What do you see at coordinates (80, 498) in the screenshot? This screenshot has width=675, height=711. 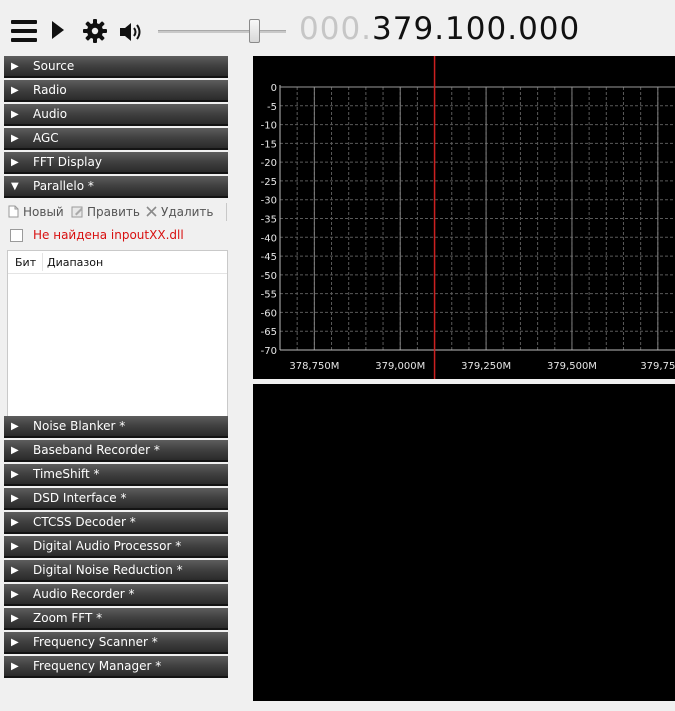 I see `section-label: DSD Interface *` at bounding box center [80, 498].